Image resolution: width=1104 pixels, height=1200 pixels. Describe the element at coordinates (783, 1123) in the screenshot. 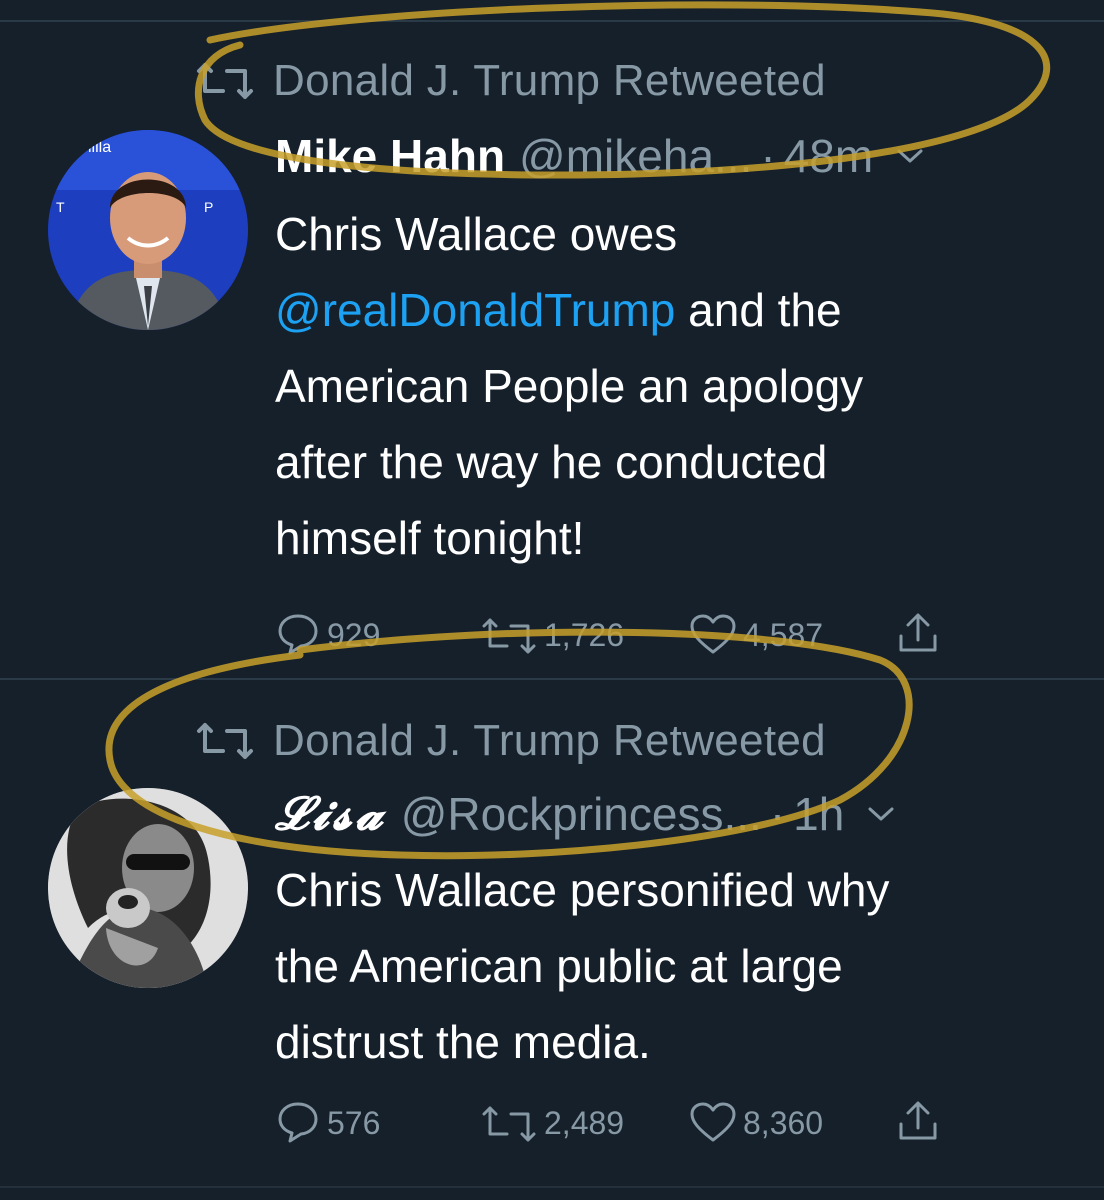

I see `like-count: 8,360` at that location.